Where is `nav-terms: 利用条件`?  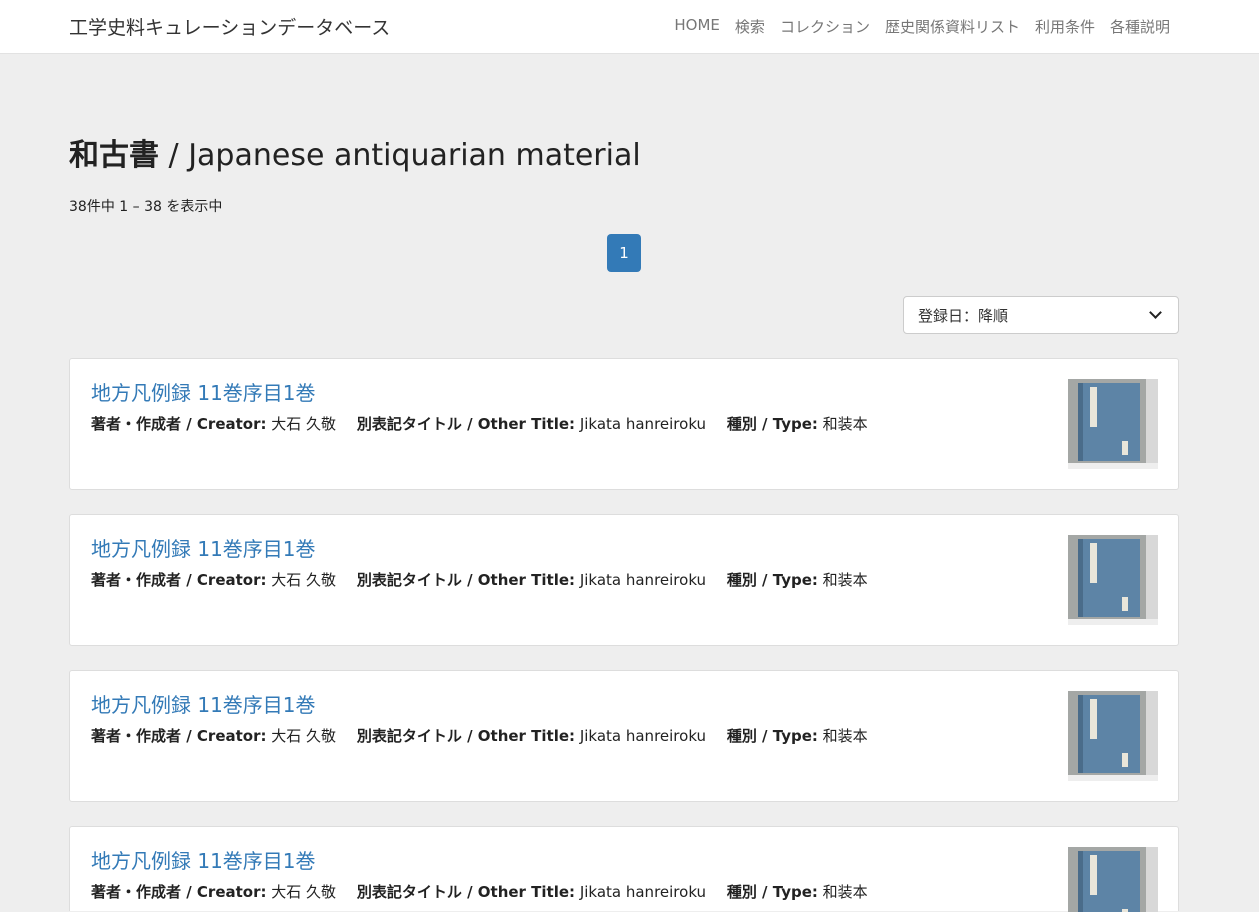
nav-terms: 利用条件 is located at coordinates (1065, 26).